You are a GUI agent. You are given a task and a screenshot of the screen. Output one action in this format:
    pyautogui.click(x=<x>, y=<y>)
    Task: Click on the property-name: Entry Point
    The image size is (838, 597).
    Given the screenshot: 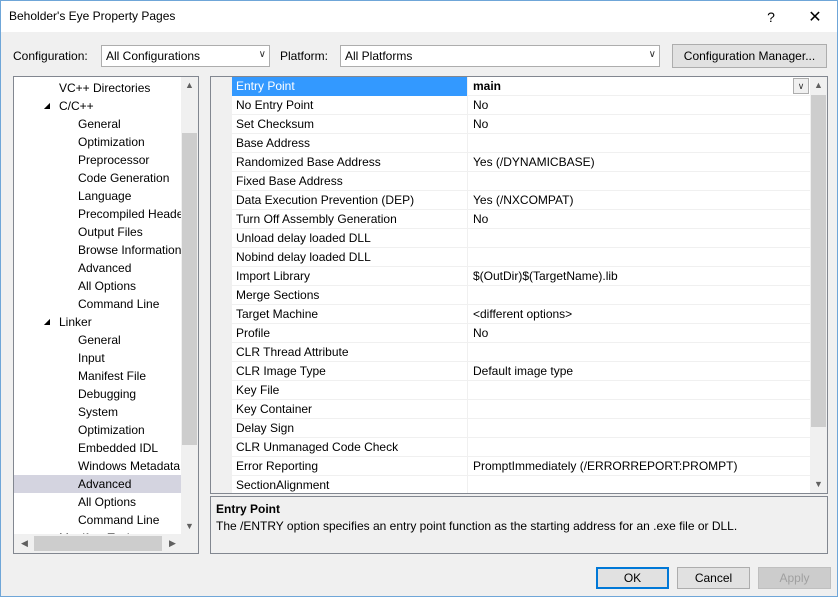 What is the action you would take?
    pyautogui.click(x=350, y=86)
    